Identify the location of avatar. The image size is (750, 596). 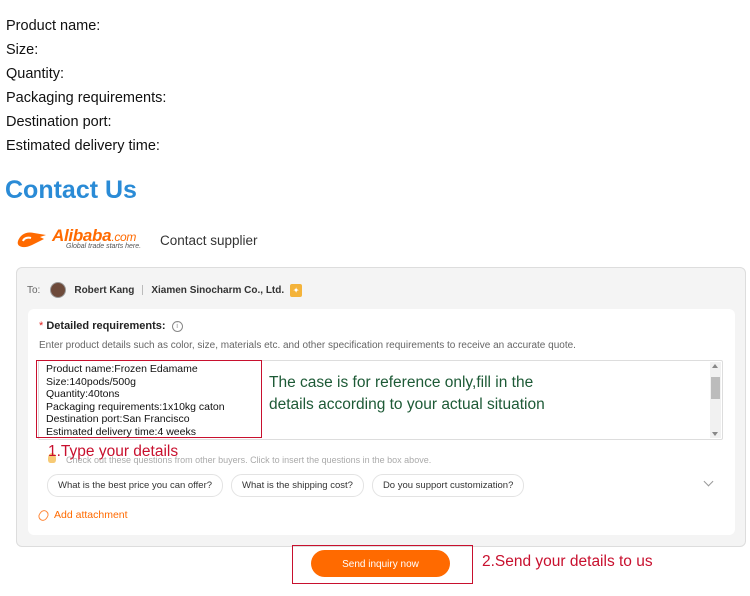
(58, 290).